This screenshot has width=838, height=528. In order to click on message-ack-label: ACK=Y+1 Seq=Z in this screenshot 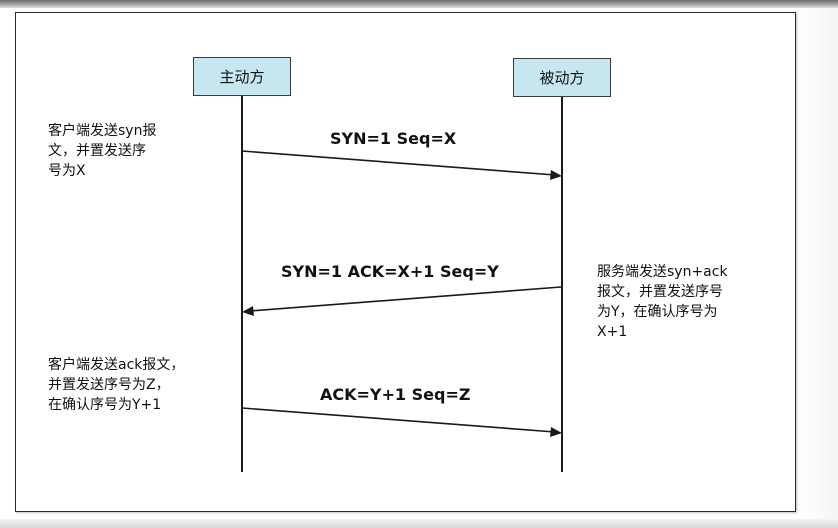, I will do `click(395, 394)`.